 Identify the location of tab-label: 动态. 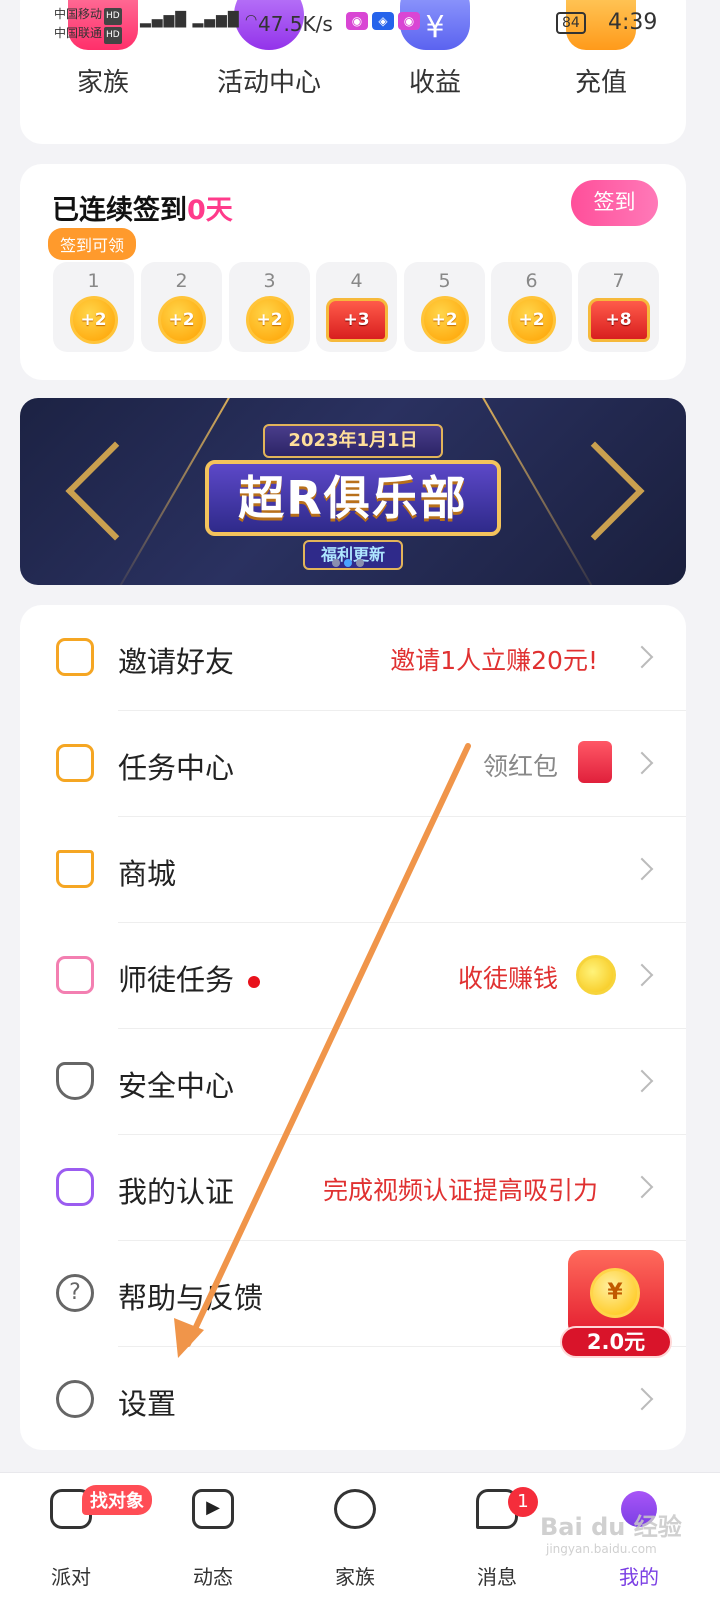
(213, 1577).